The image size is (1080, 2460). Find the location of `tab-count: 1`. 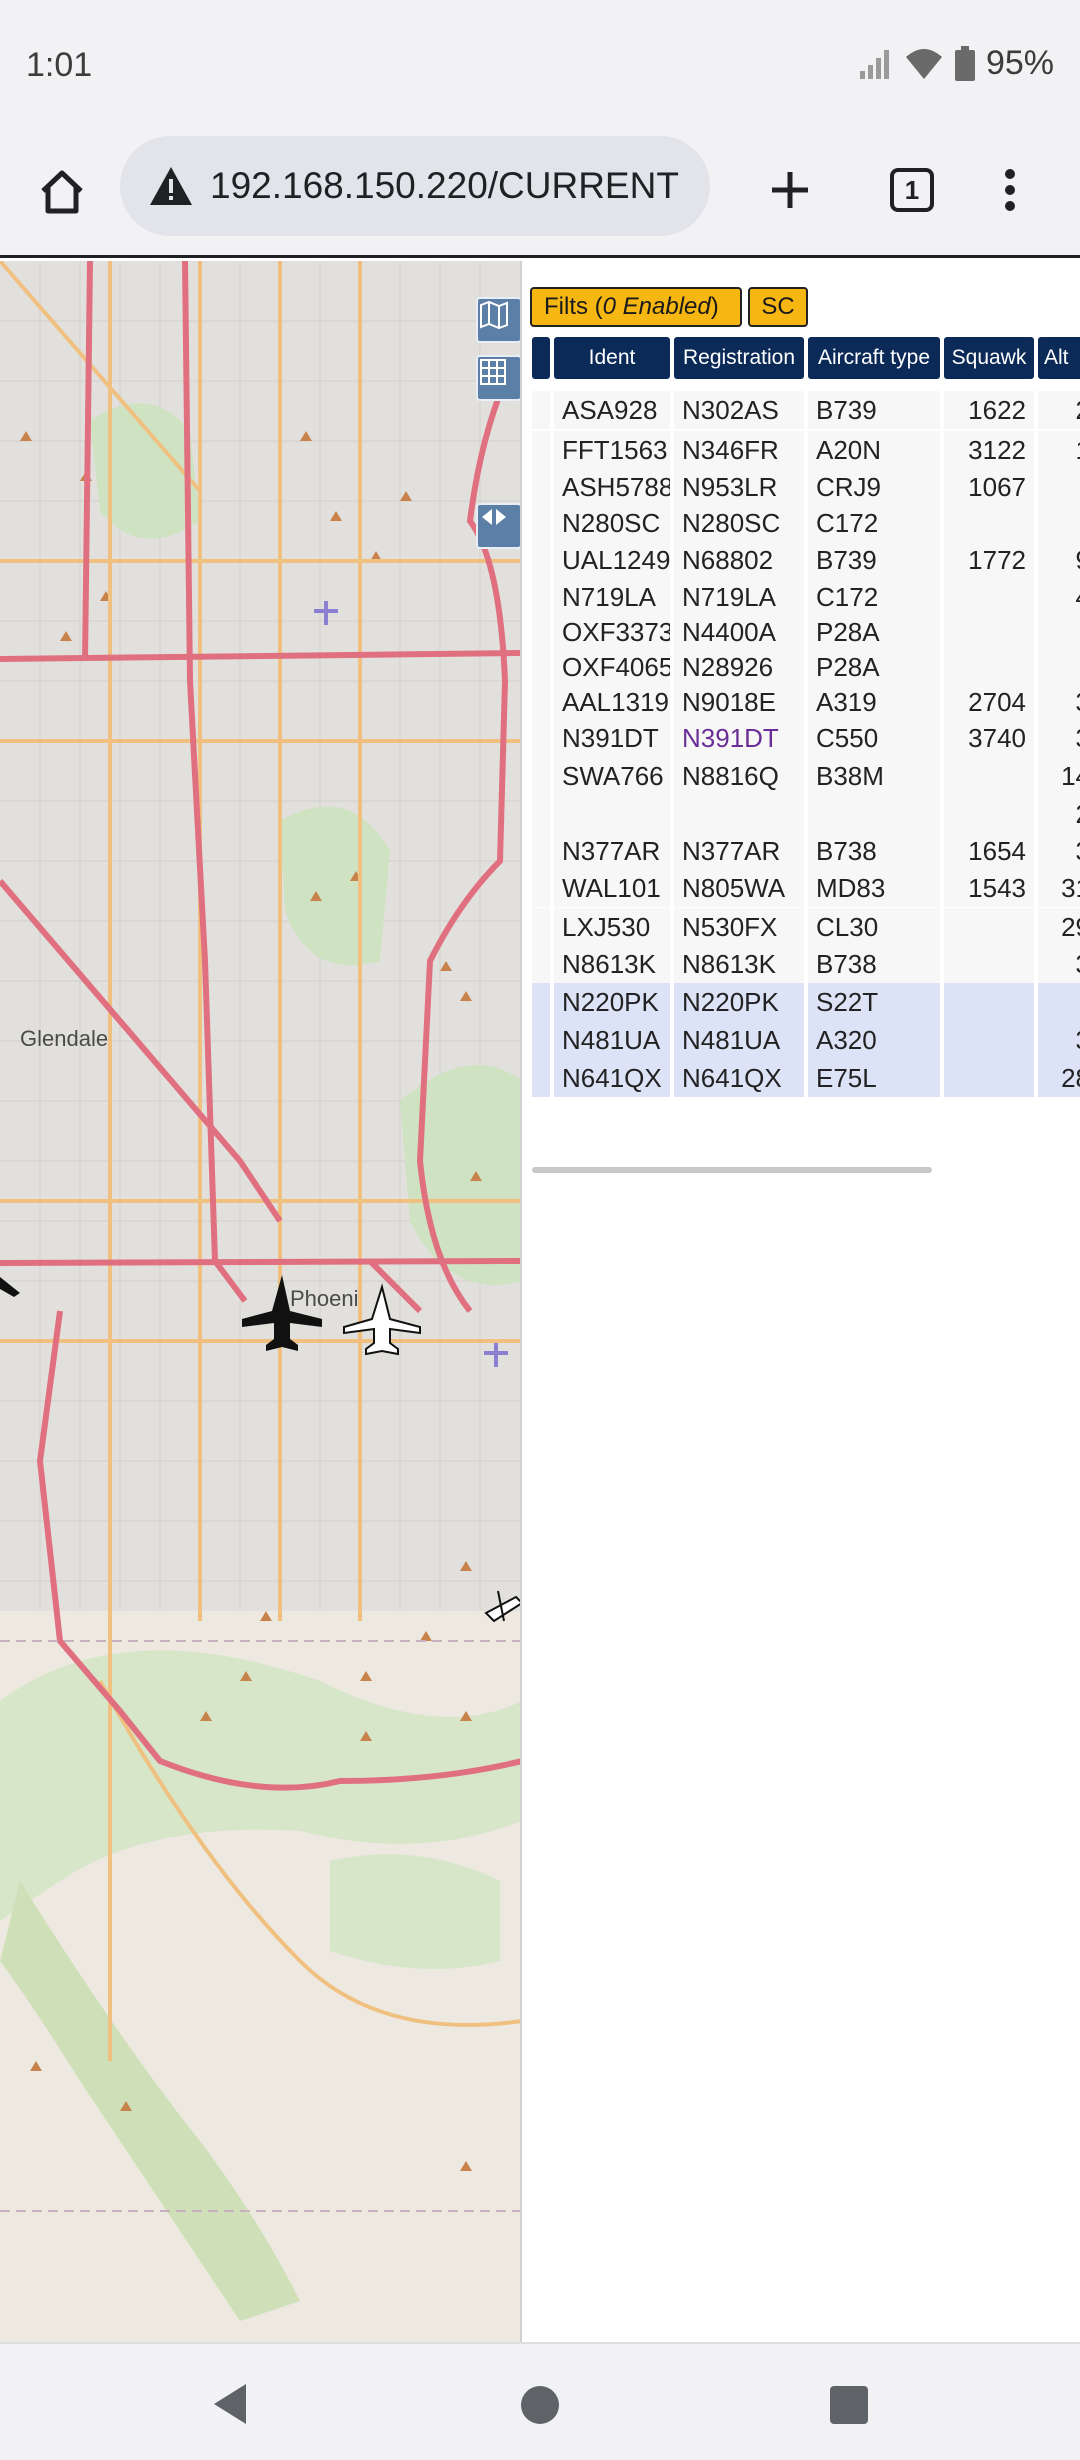

tab-count: 1 is located at coordinates (912, 190).